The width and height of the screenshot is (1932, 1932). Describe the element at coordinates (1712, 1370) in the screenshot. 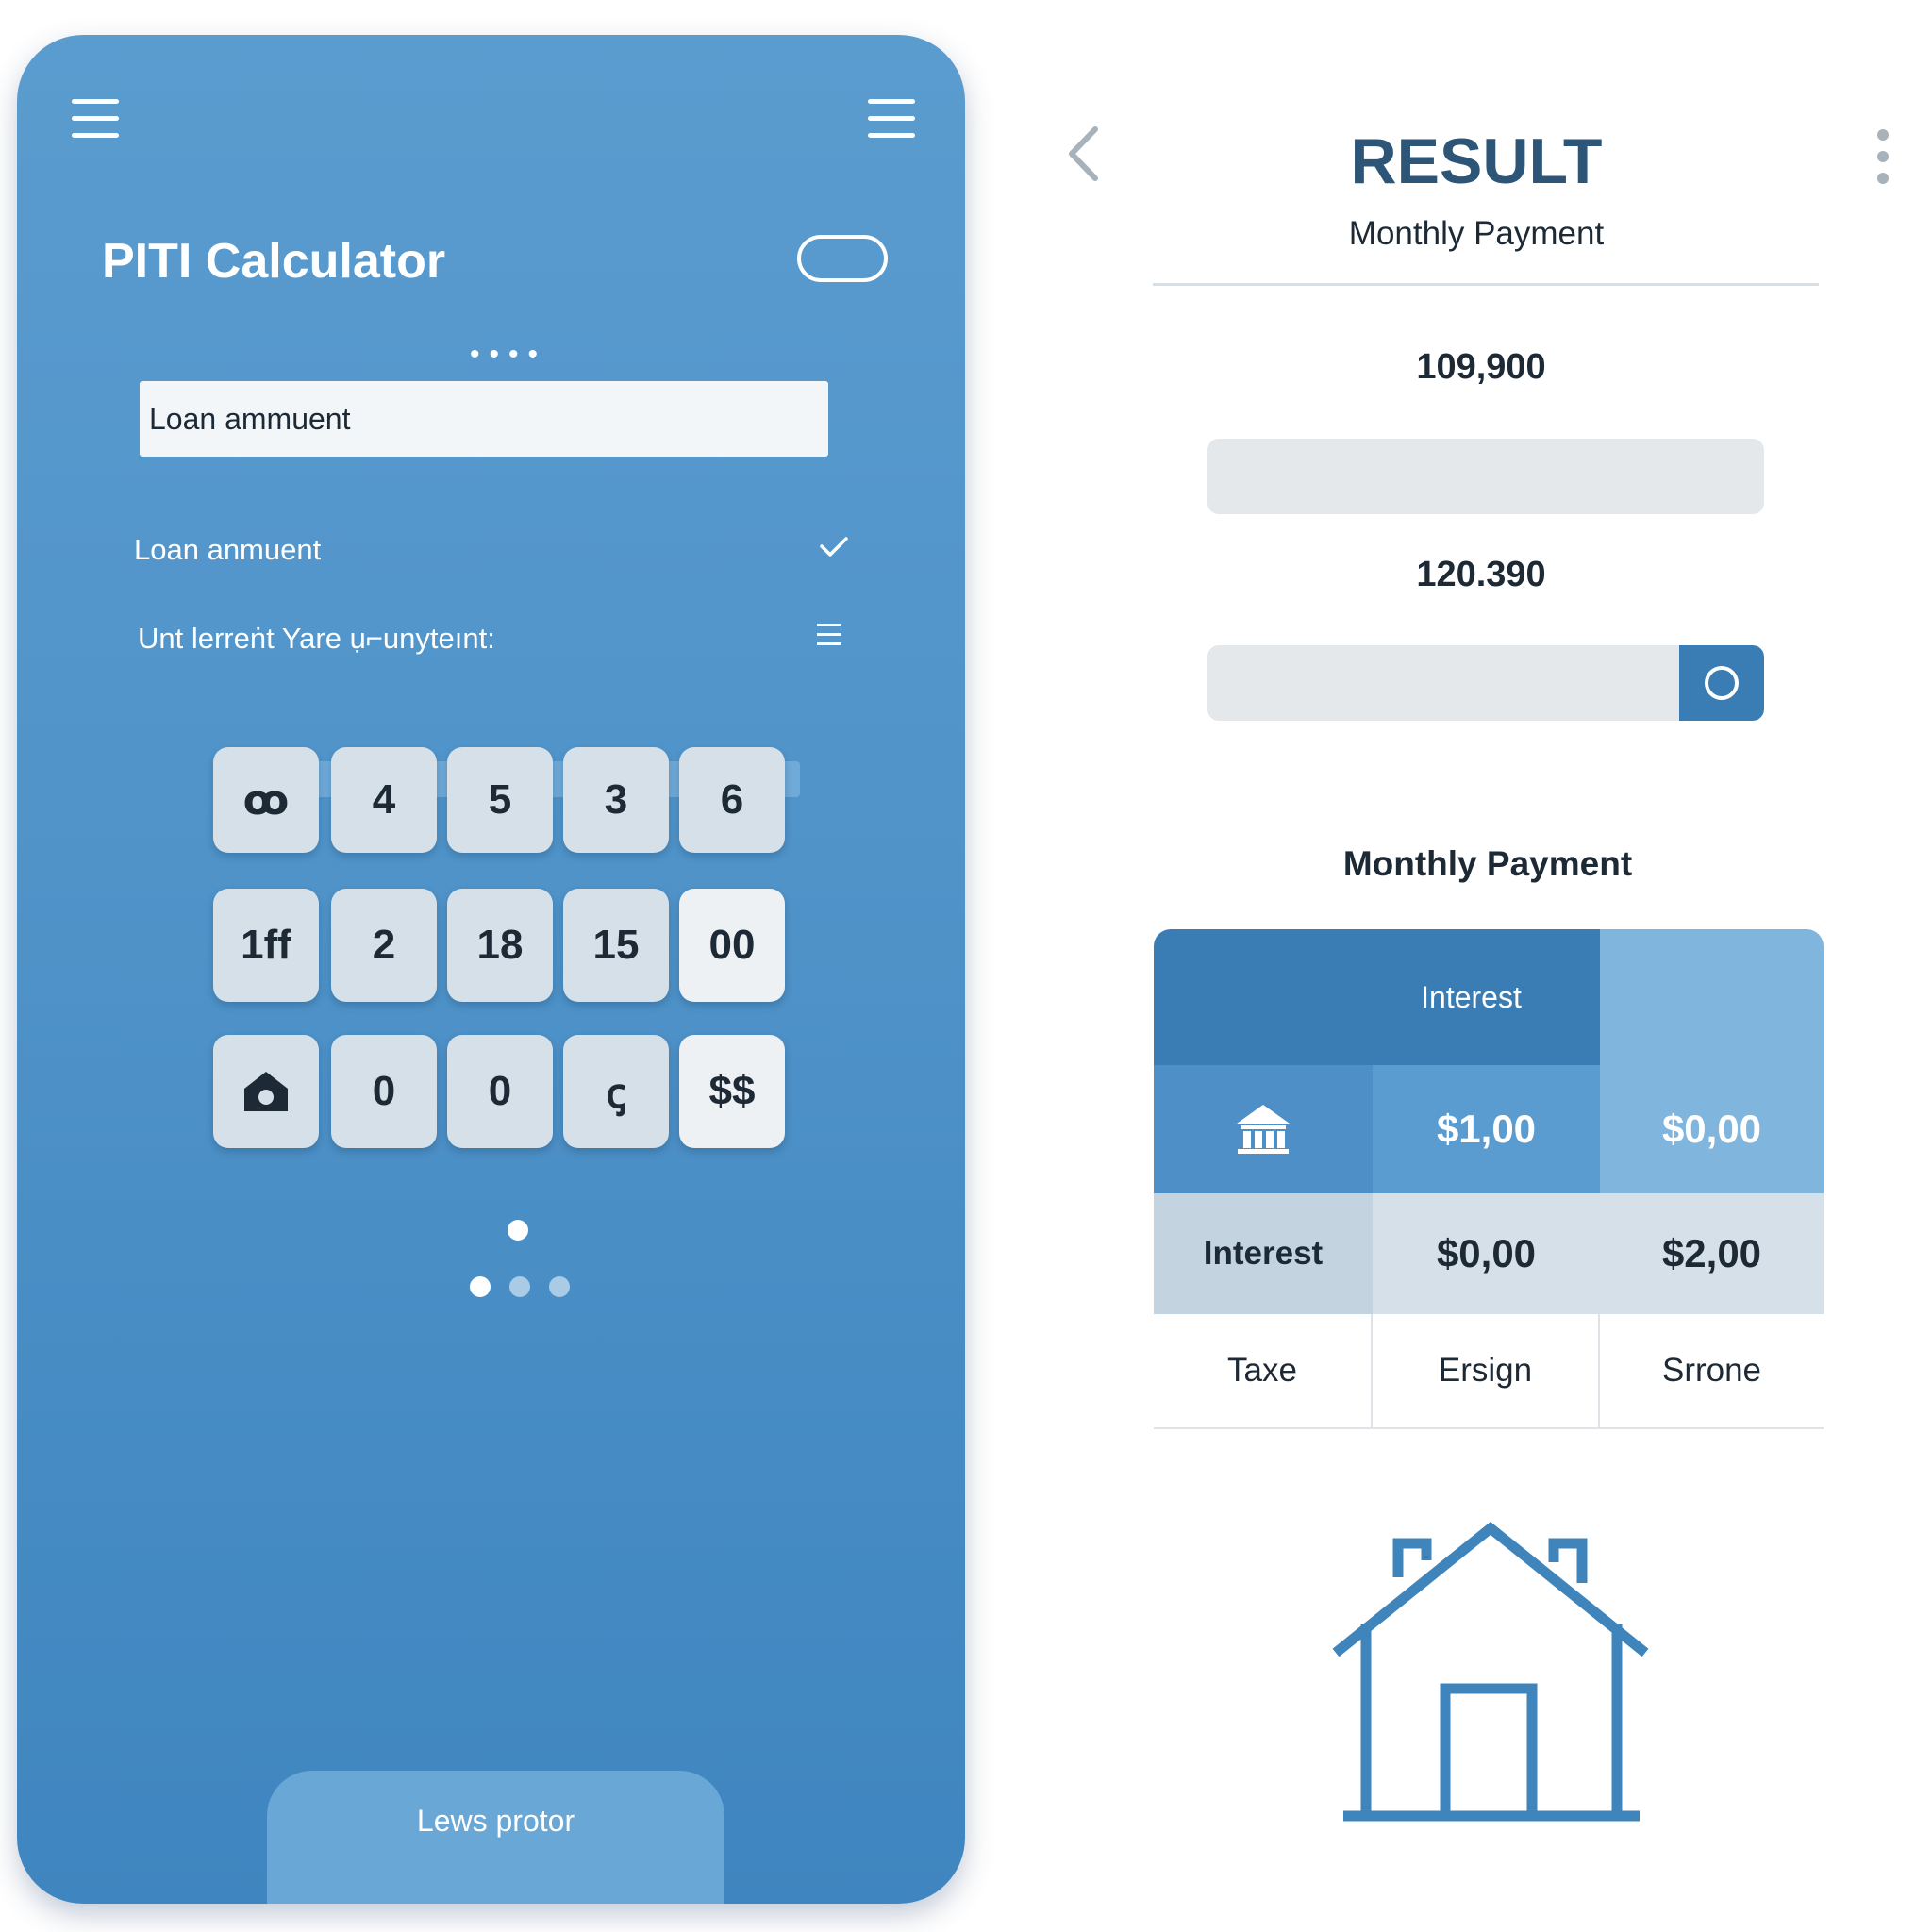

I see `table-cell: Srrone` at that location.